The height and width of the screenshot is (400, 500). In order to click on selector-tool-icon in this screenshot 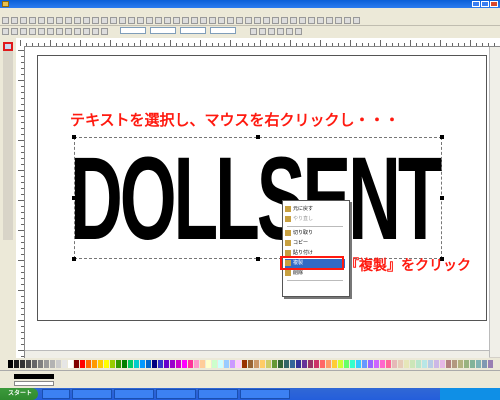, I will do `click(8, 46)`.